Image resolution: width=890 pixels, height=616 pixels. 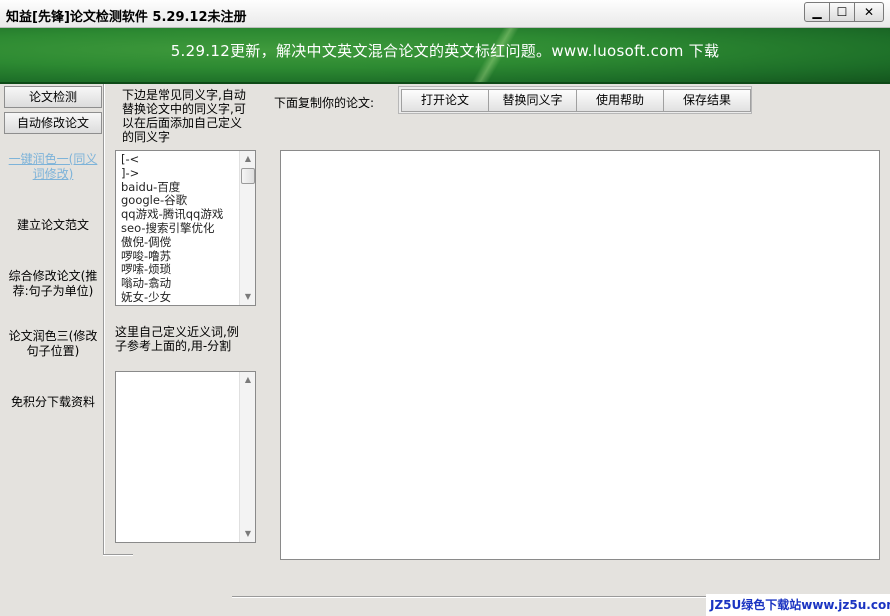 I want to click on nav-divider-bottom, so click(x=118, y=555).